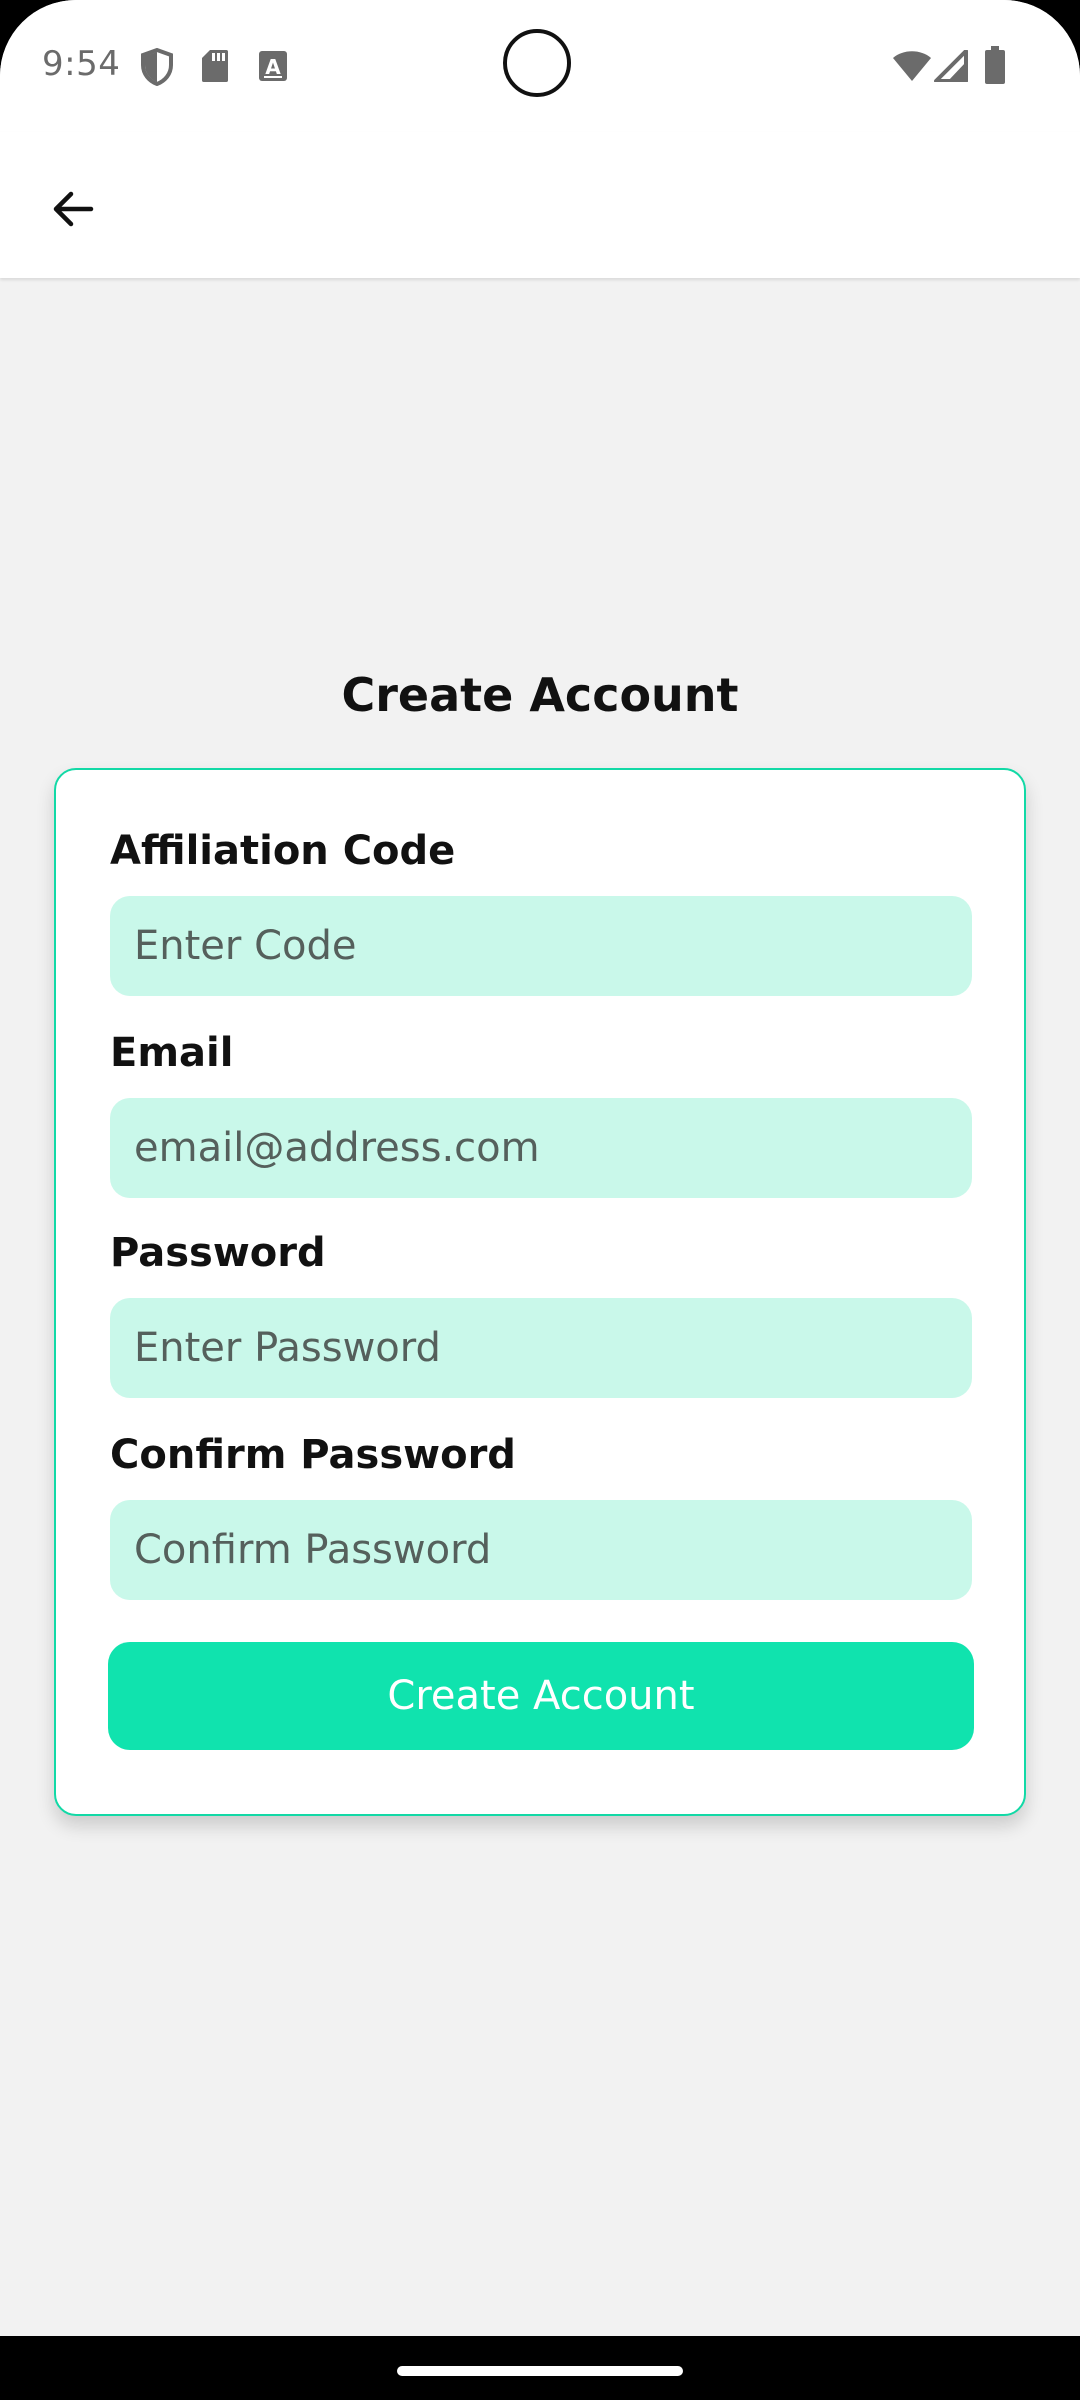 This screenshot has height=2400, width=1080. What do you see at coordinates (541, 946) in the screenshot?
I see `affiliation-code-input` at bounding box center [541, 946].